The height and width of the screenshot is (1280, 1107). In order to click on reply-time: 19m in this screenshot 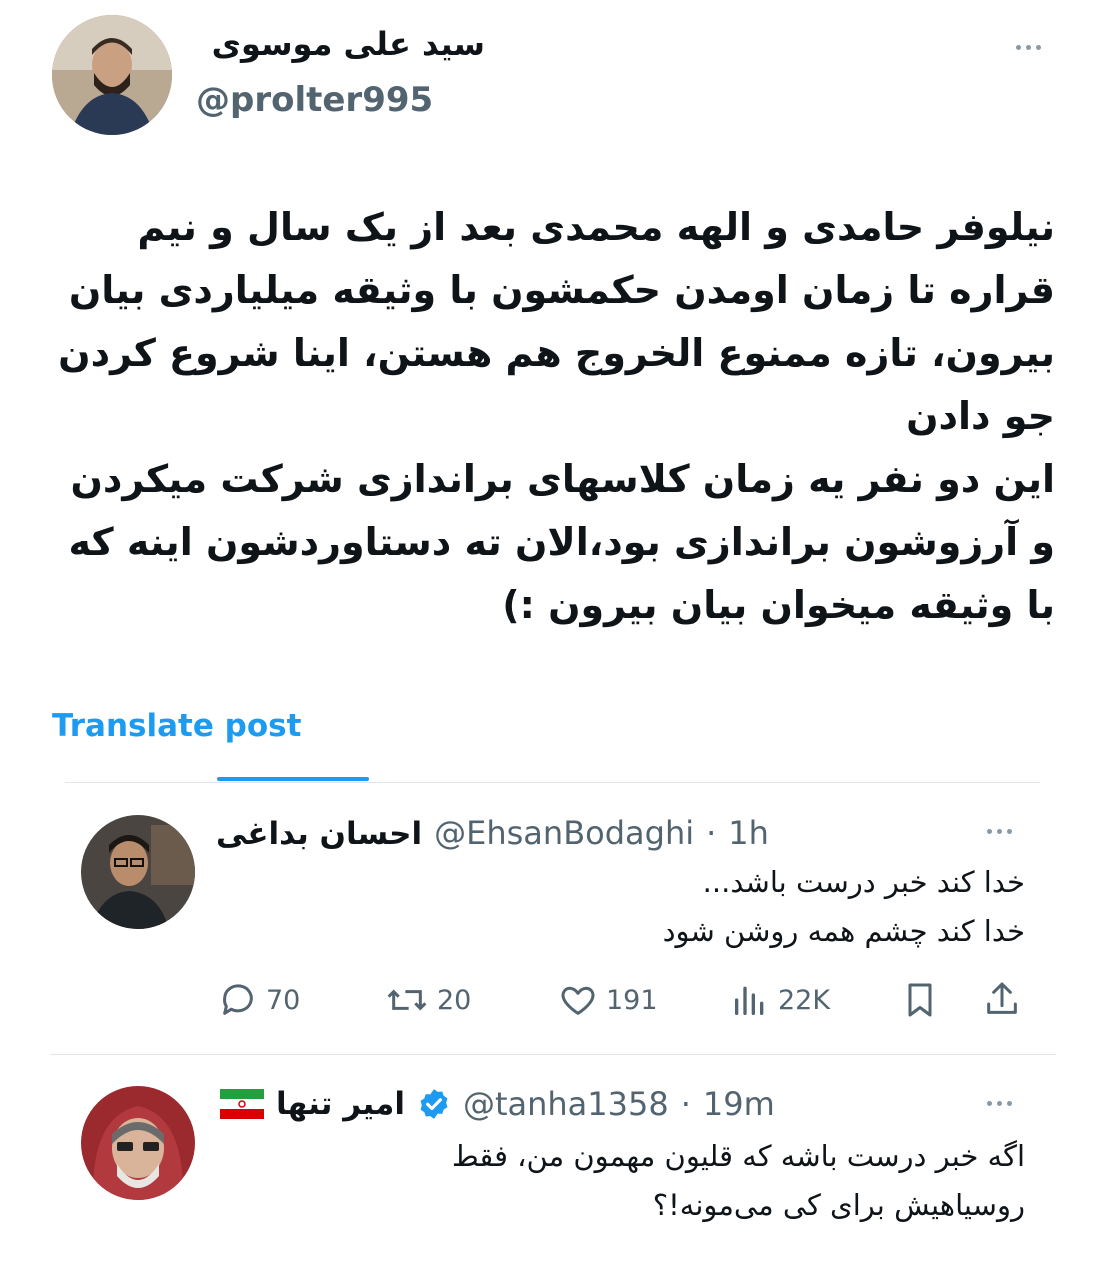, I will do `click(739, 1104)`.